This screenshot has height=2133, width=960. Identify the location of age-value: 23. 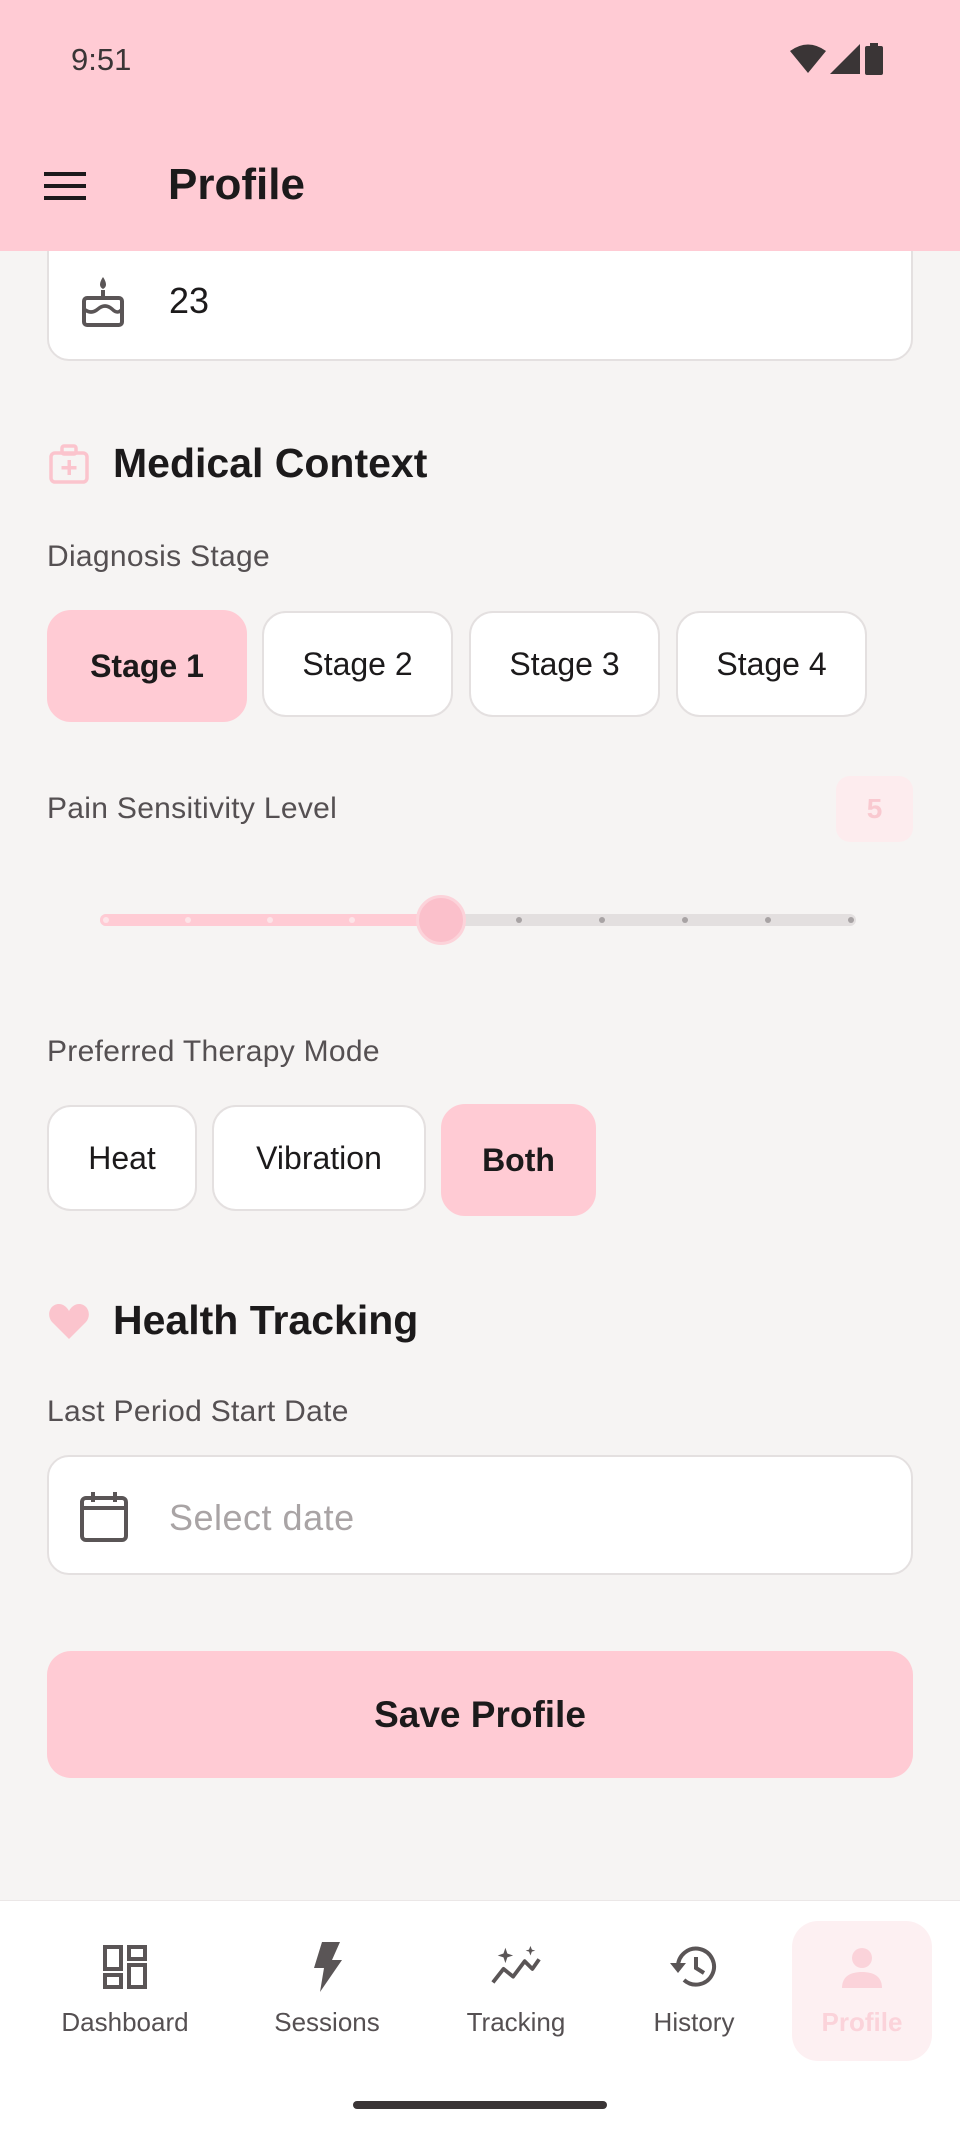
(189, 300).